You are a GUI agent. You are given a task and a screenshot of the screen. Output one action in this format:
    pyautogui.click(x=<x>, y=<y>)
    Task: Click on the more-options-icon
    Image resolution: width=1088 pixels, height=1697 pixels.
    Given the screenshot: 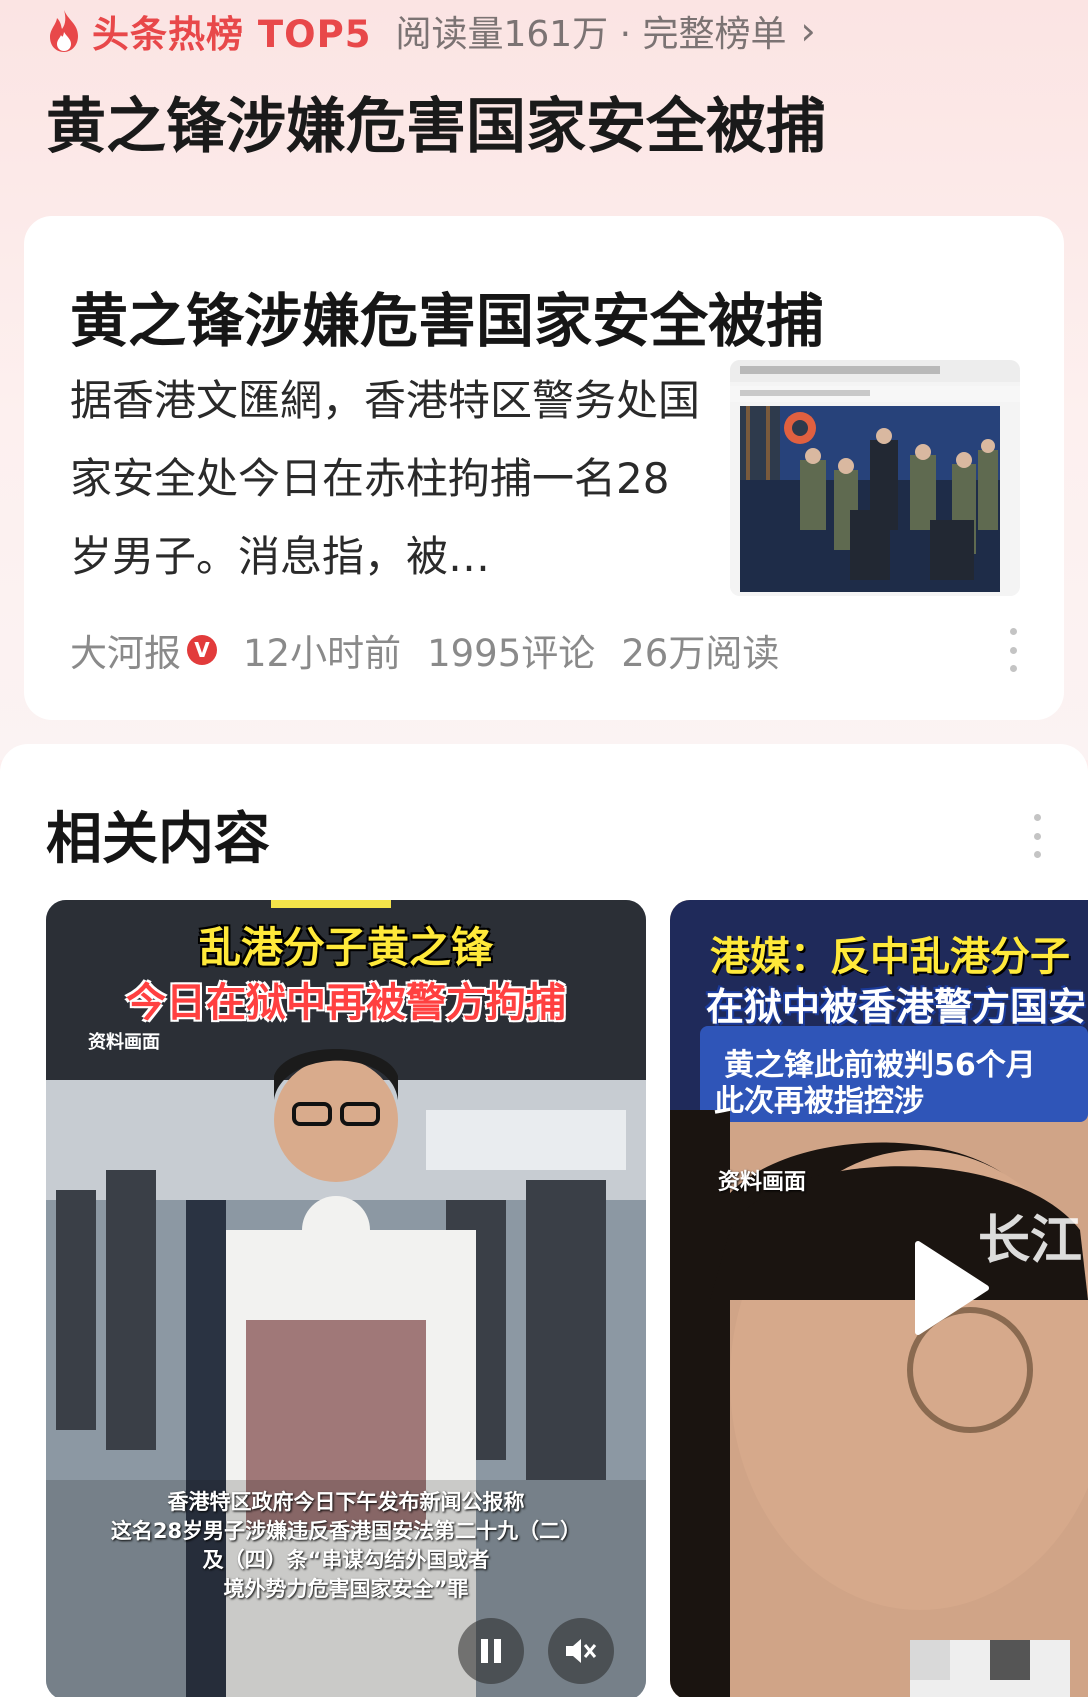 What is the action you would take?
    pyautogui.click(x=1013, y=650)
    